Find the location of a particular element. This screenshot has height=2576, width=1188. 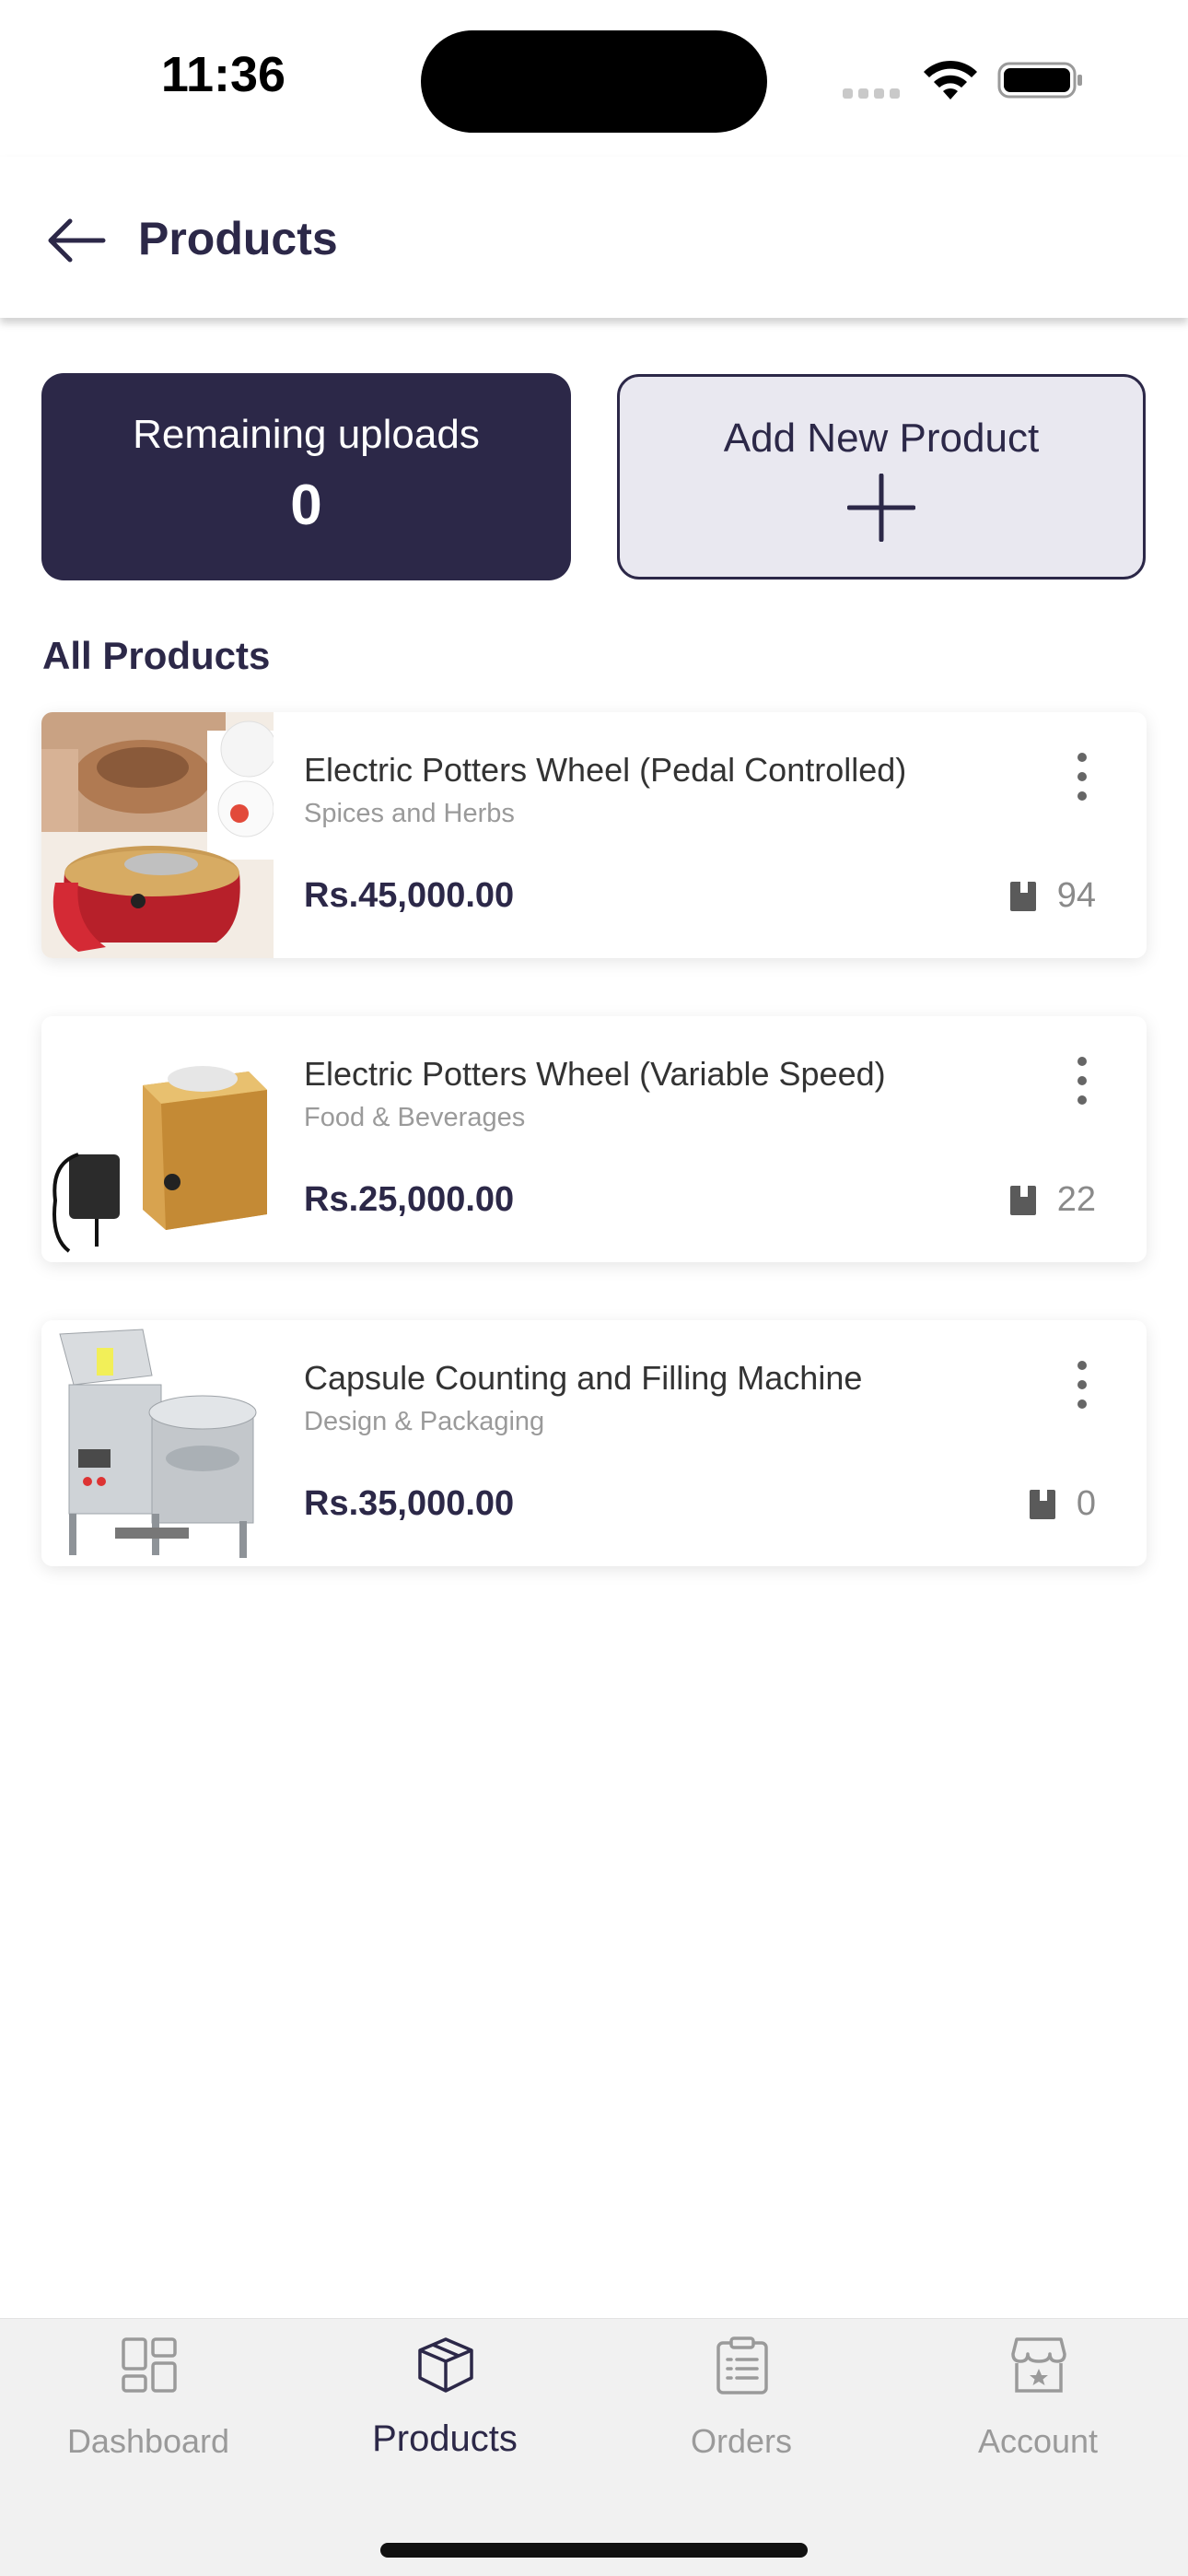

product-image-capsule-machine is located at coordinates (157, 1443).